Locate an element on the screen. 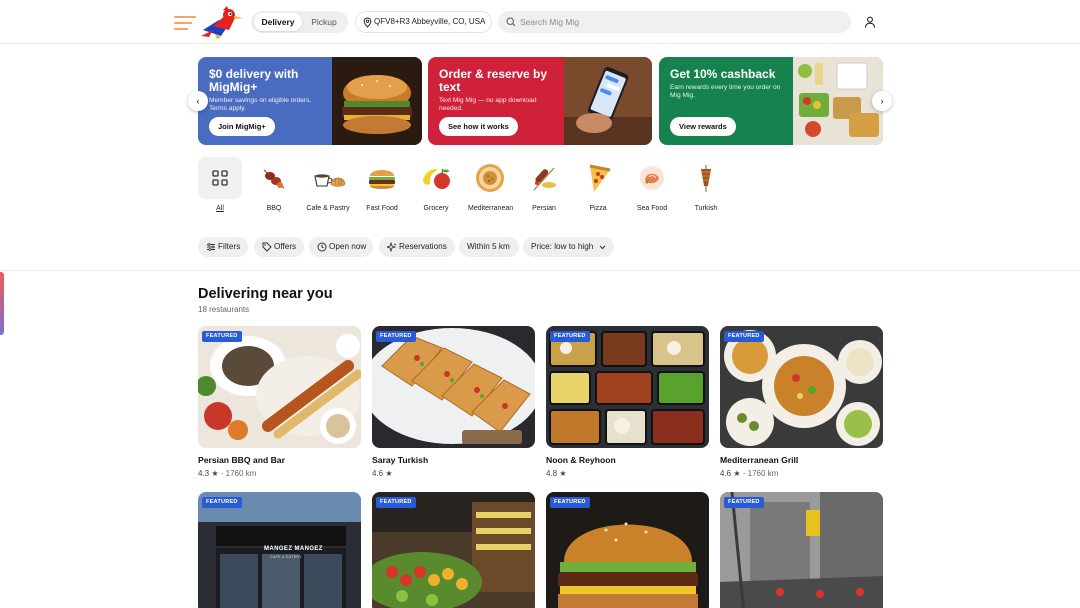 Image resolution: width=1080 pixels, height=608 pixels. category-bbq: BBQ is located at coordinates (274, 185).